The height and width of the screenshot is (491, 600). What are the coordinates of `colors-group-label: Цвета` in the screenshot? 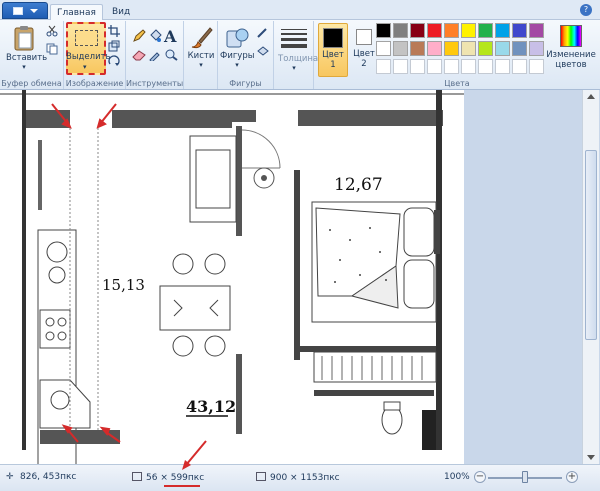 It's located at (457, 83).